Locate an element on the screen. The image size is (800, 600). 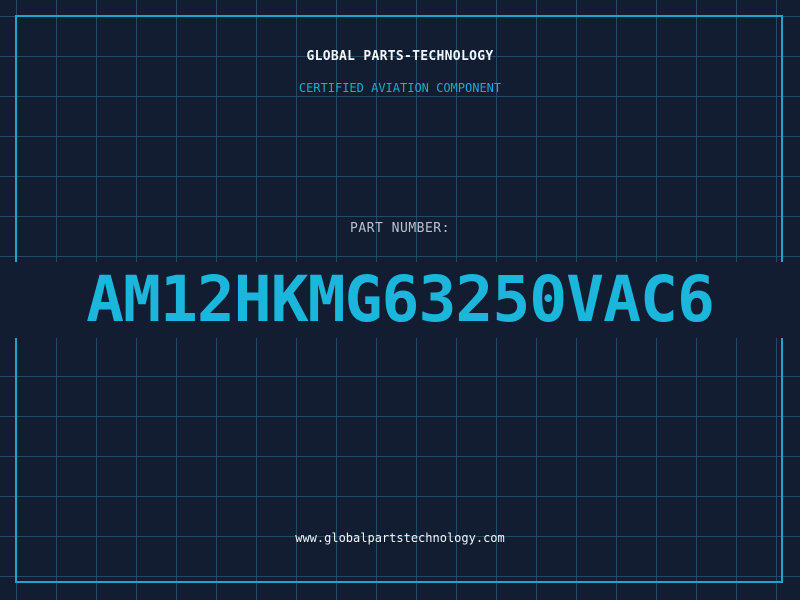
part-number-label: PART NUMBER: is located at coordinates (400, 228).